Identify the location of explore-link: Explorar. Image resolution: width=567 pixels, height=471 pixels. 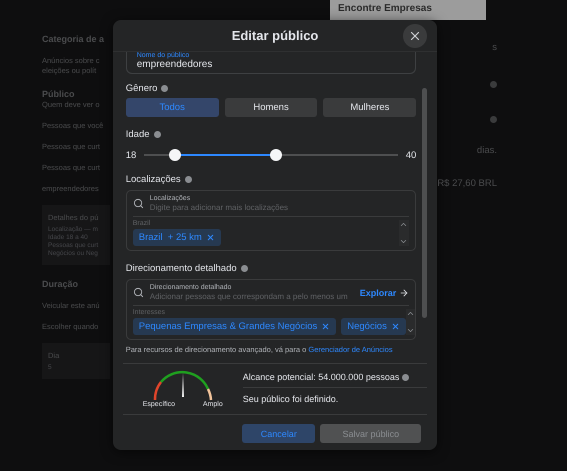
(385, 293).